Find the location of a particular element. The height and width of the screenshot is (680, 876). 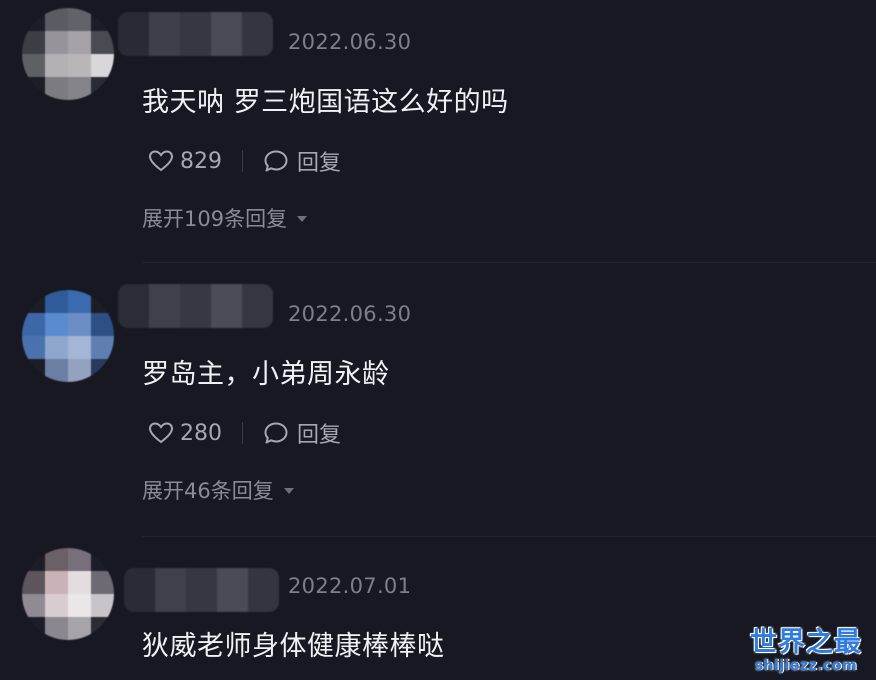

like-count: 829 is located at coordinates (201, 161).